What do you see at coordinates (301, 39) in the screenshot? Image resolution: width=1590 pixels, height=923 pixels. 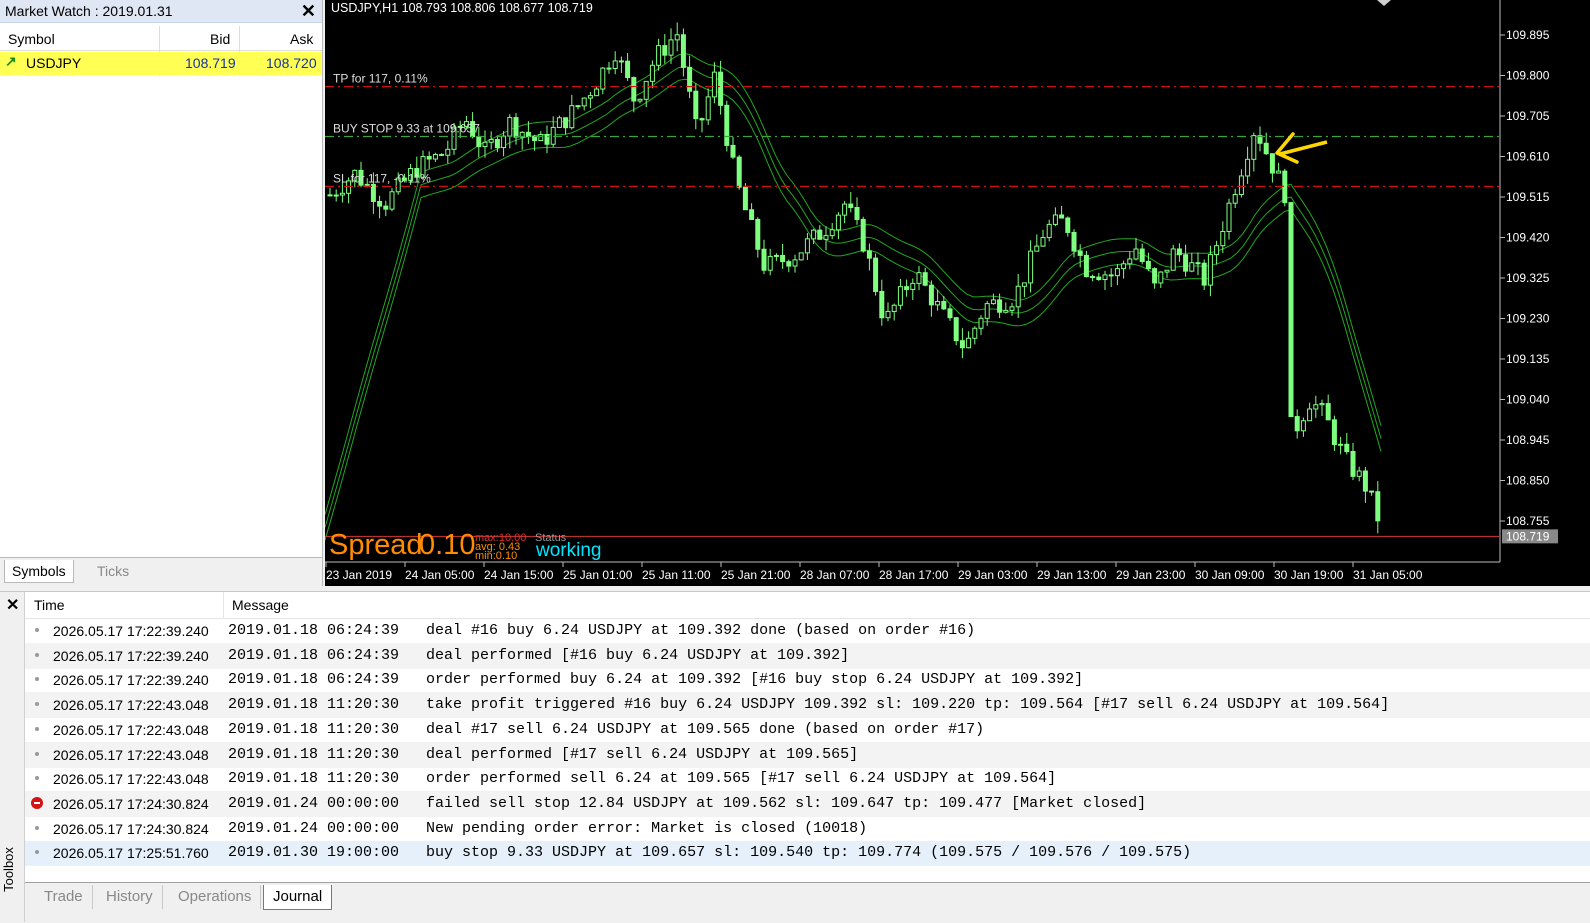 I see `column-ask: Ask` at bounding box center [301, 39].